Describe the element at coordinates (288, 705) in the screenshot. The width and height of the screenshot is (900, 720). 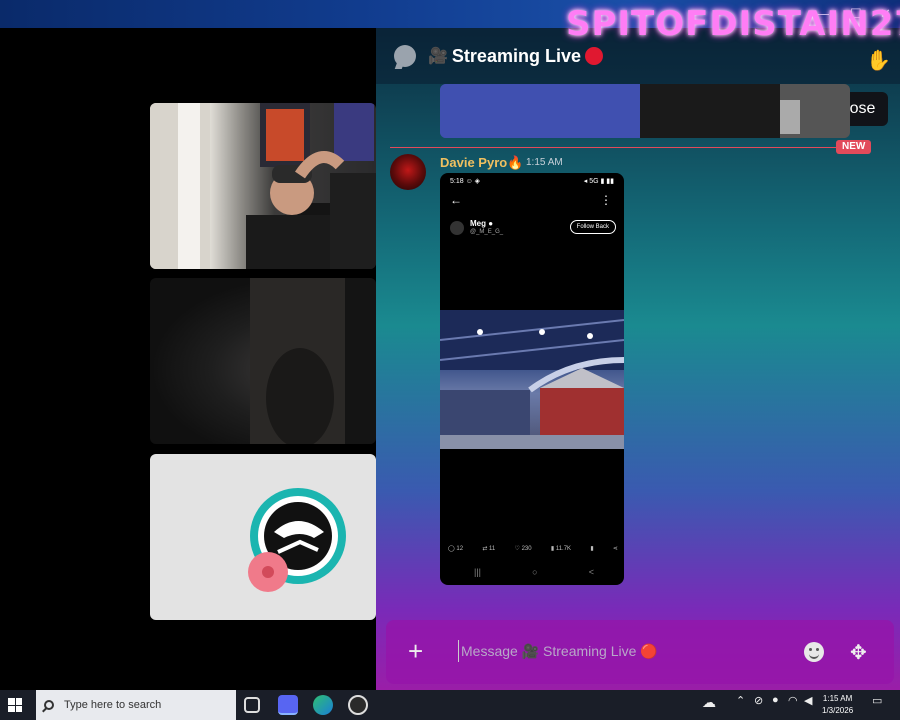
I see `discord-icon` at that location.